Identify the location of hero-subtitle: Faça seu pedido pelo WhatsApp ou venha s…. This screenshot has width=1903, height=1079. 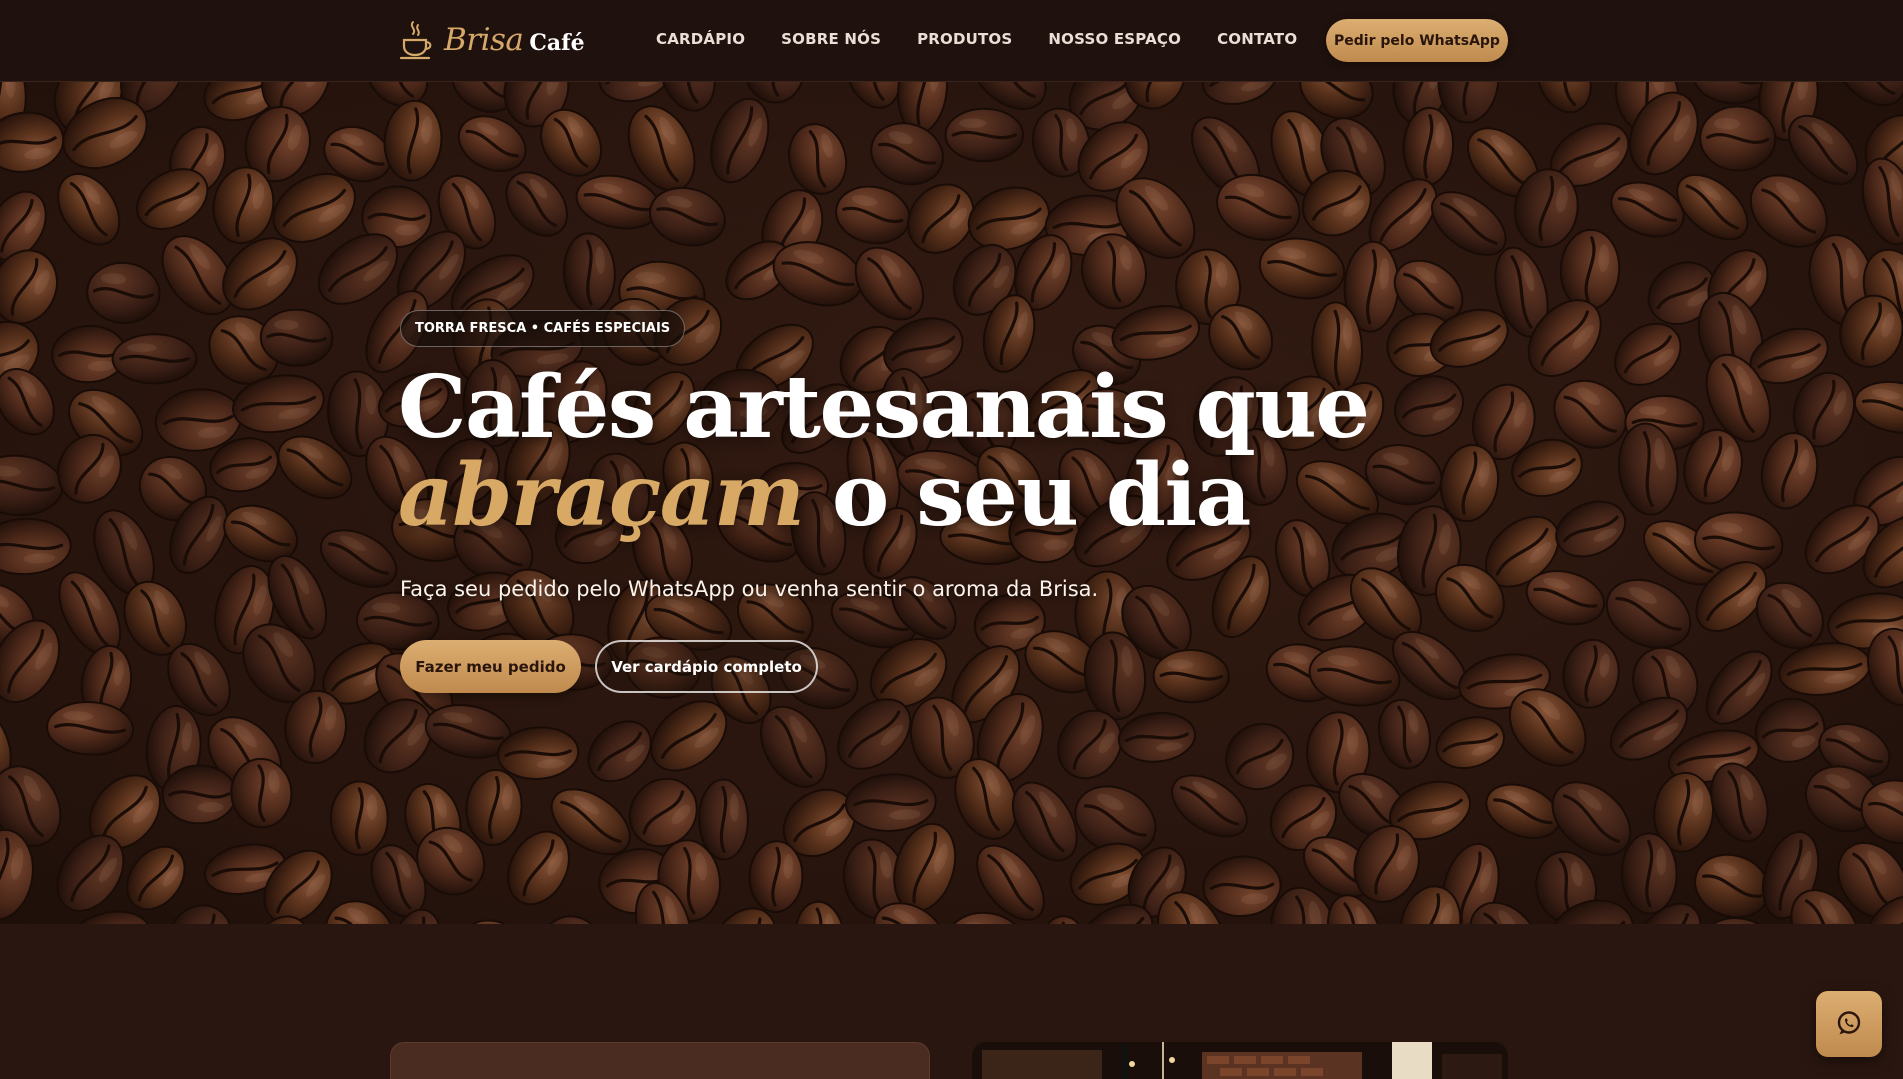
(749, 589).